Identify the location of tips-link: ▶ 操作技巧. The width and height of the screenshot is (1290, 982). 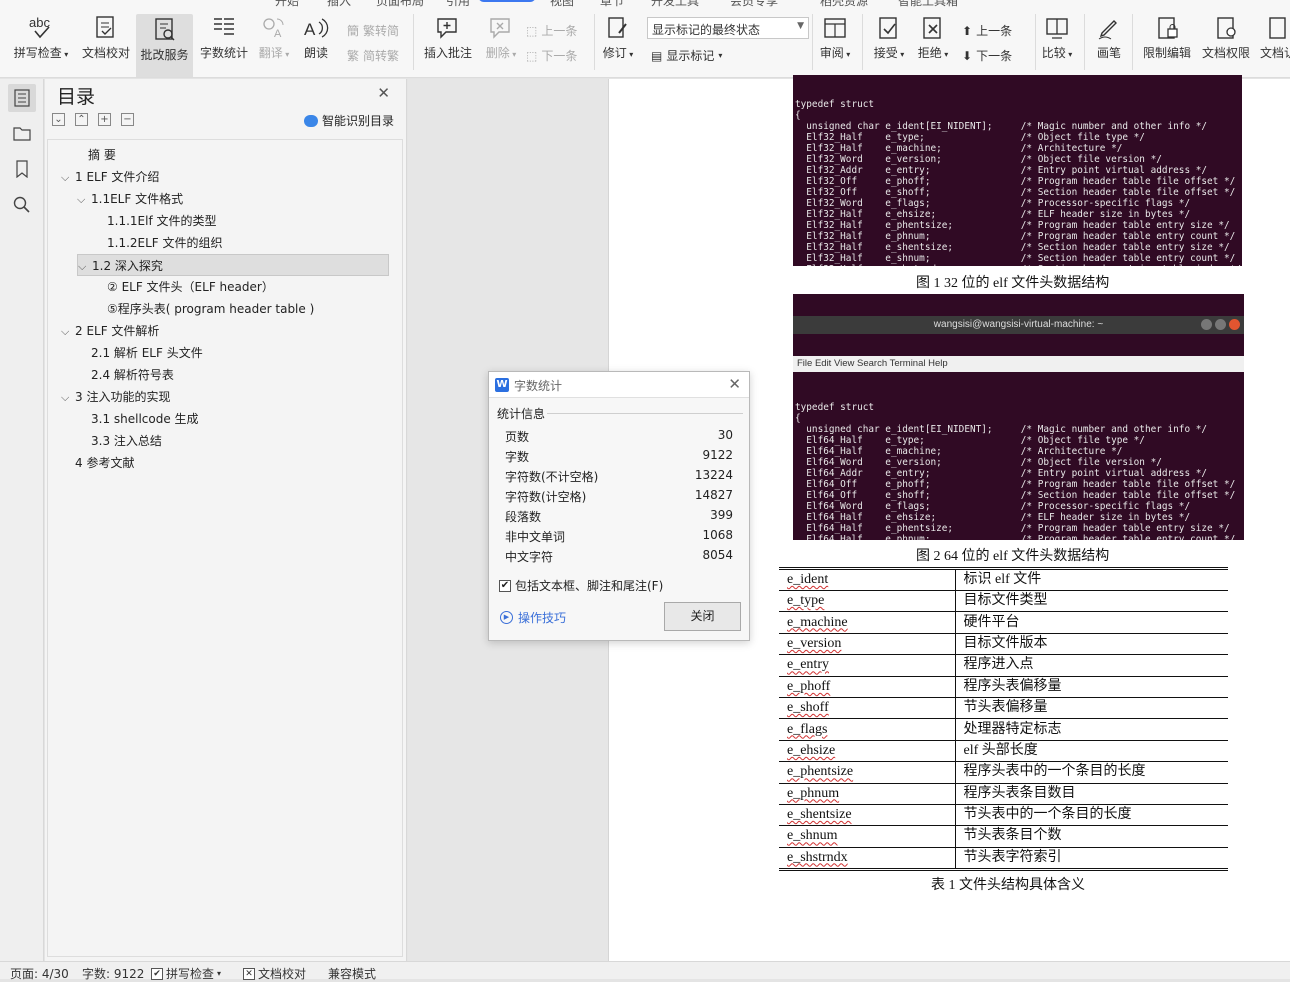
(533, 617).